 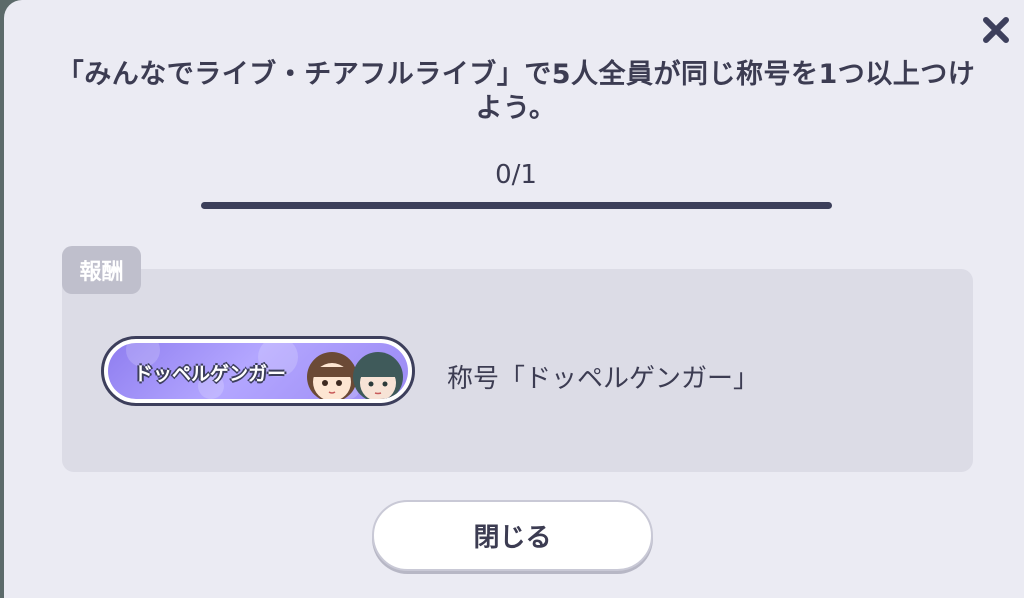 I want to click on close-button: 閉じる, so click(x=512, y=535).